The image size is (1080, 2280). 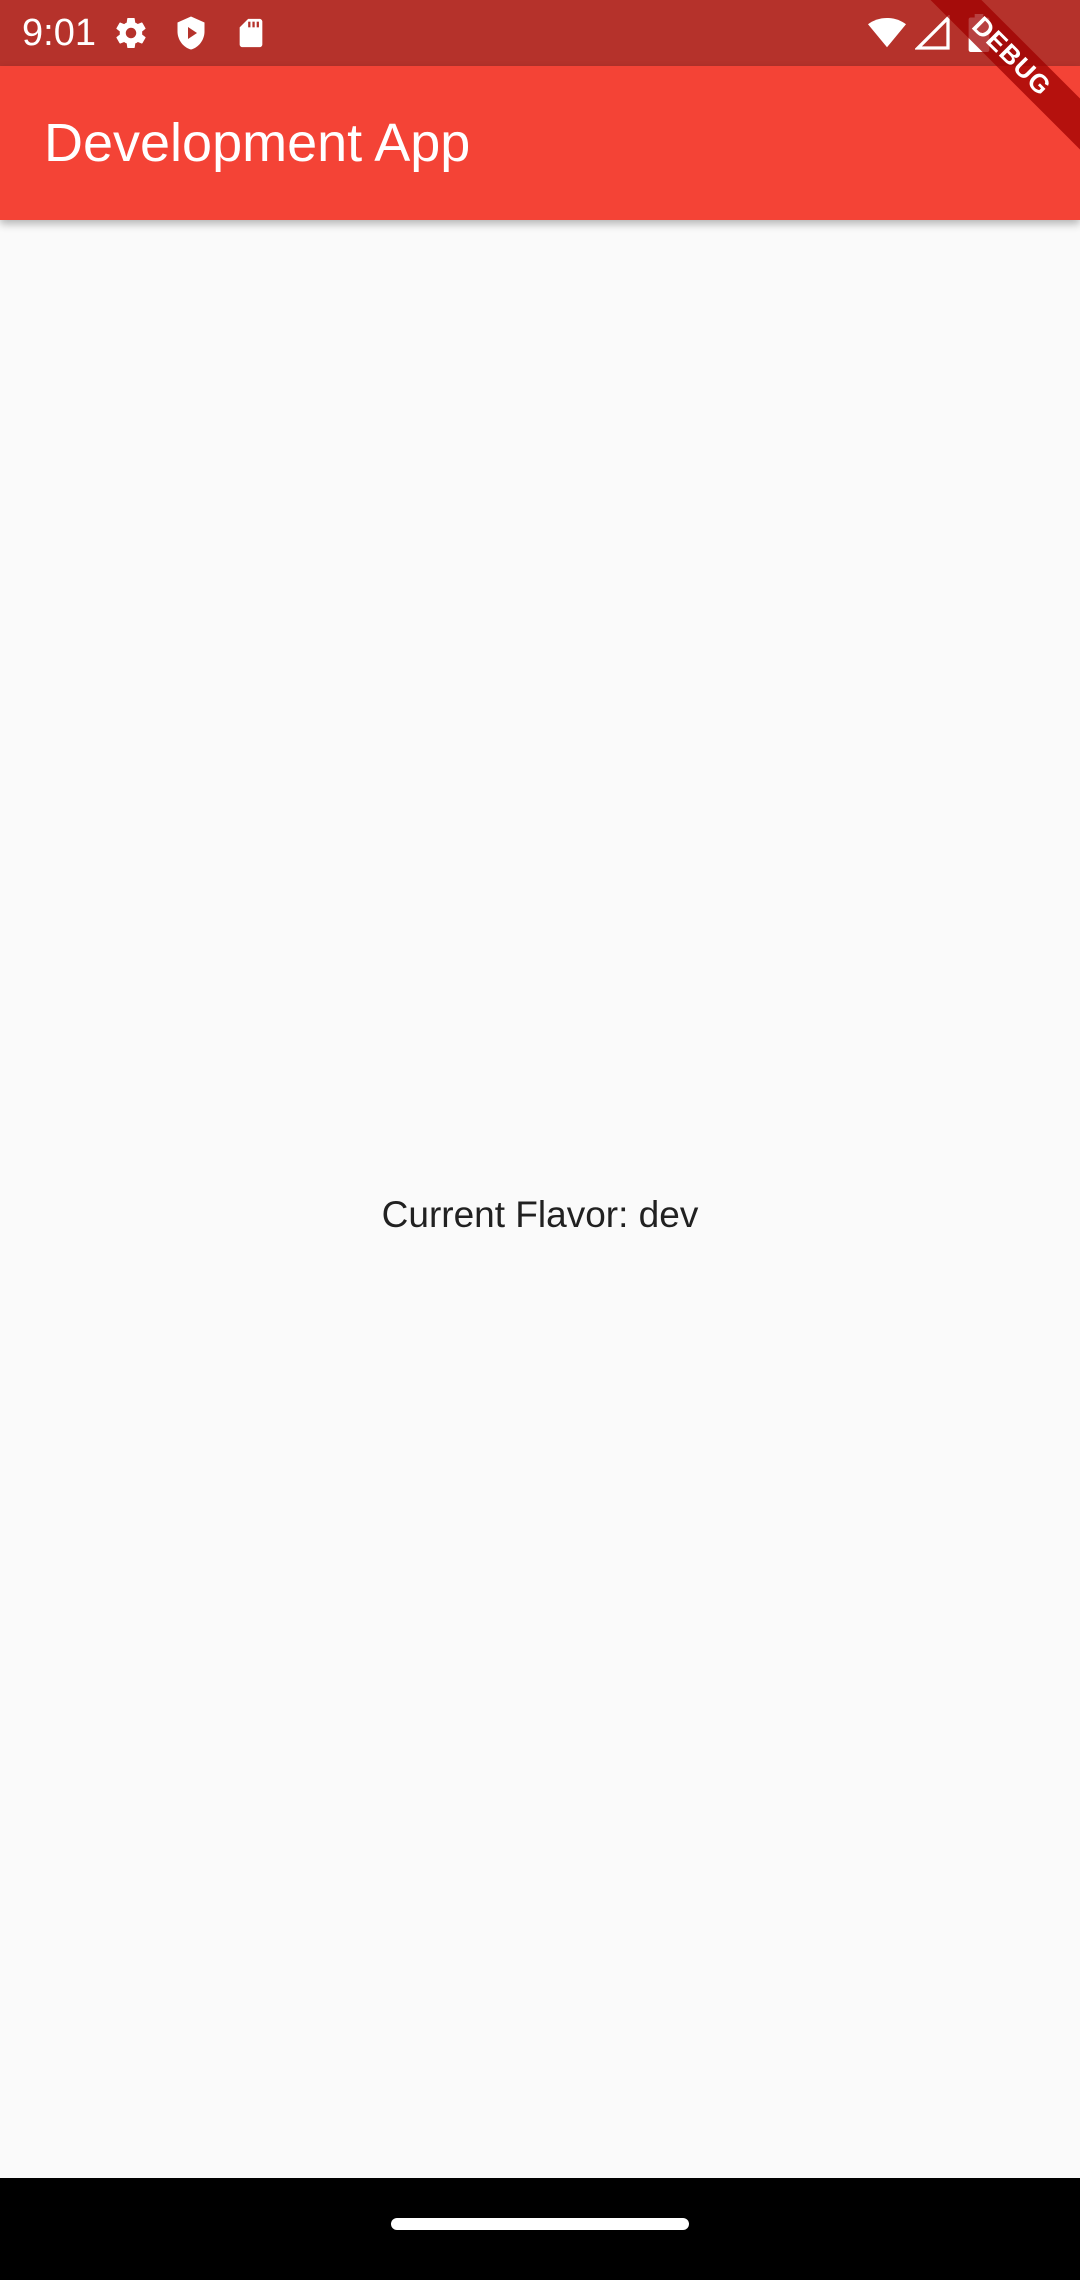 What do you see at coordinates (540, 143) in the screenshot?
I see `app-bar: Development App` at bounding box center [540, 143].